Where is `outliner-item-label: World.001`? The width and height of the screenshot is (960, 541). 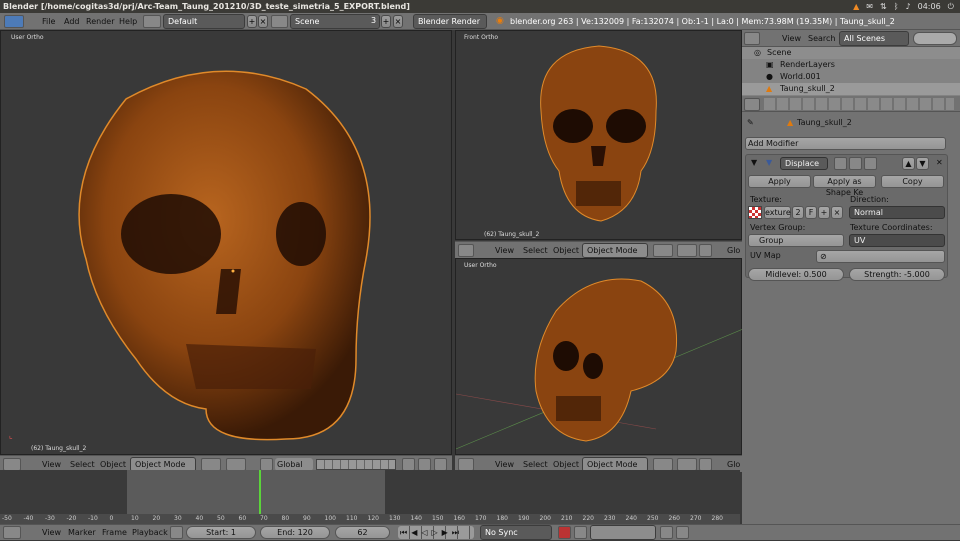 outliner-item-label: World.001 is located at coordinates (800, 76).